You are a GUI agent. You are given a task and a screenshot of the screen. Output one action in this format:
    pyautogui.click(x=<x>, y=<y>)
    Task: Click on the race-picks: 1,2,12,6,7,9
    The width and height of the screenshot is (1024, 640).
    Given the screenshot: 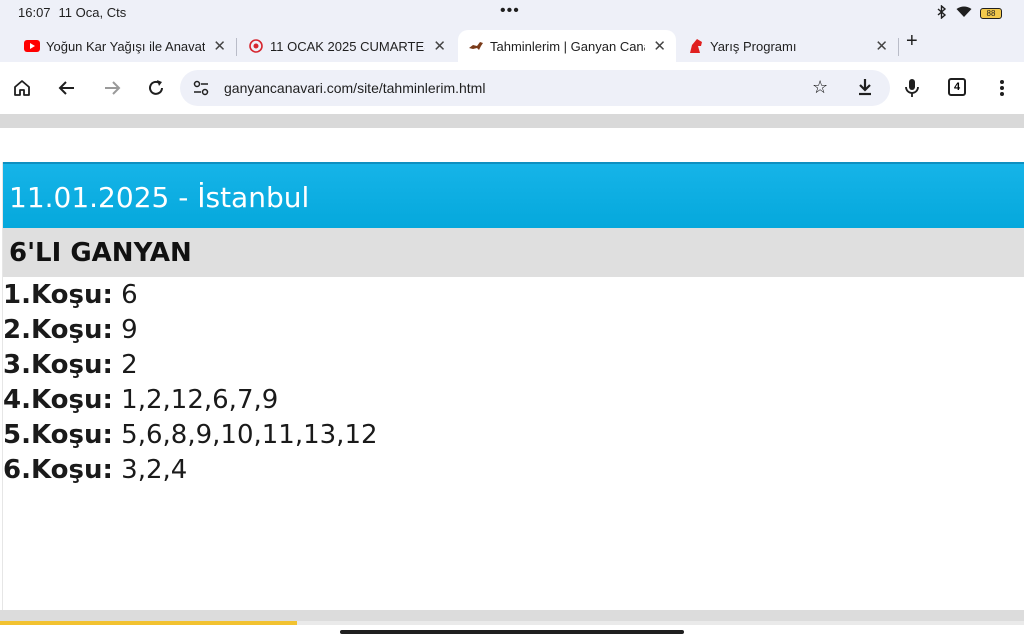 What is the action you would take?
    pyautogui.click(x=200, y=400)
    